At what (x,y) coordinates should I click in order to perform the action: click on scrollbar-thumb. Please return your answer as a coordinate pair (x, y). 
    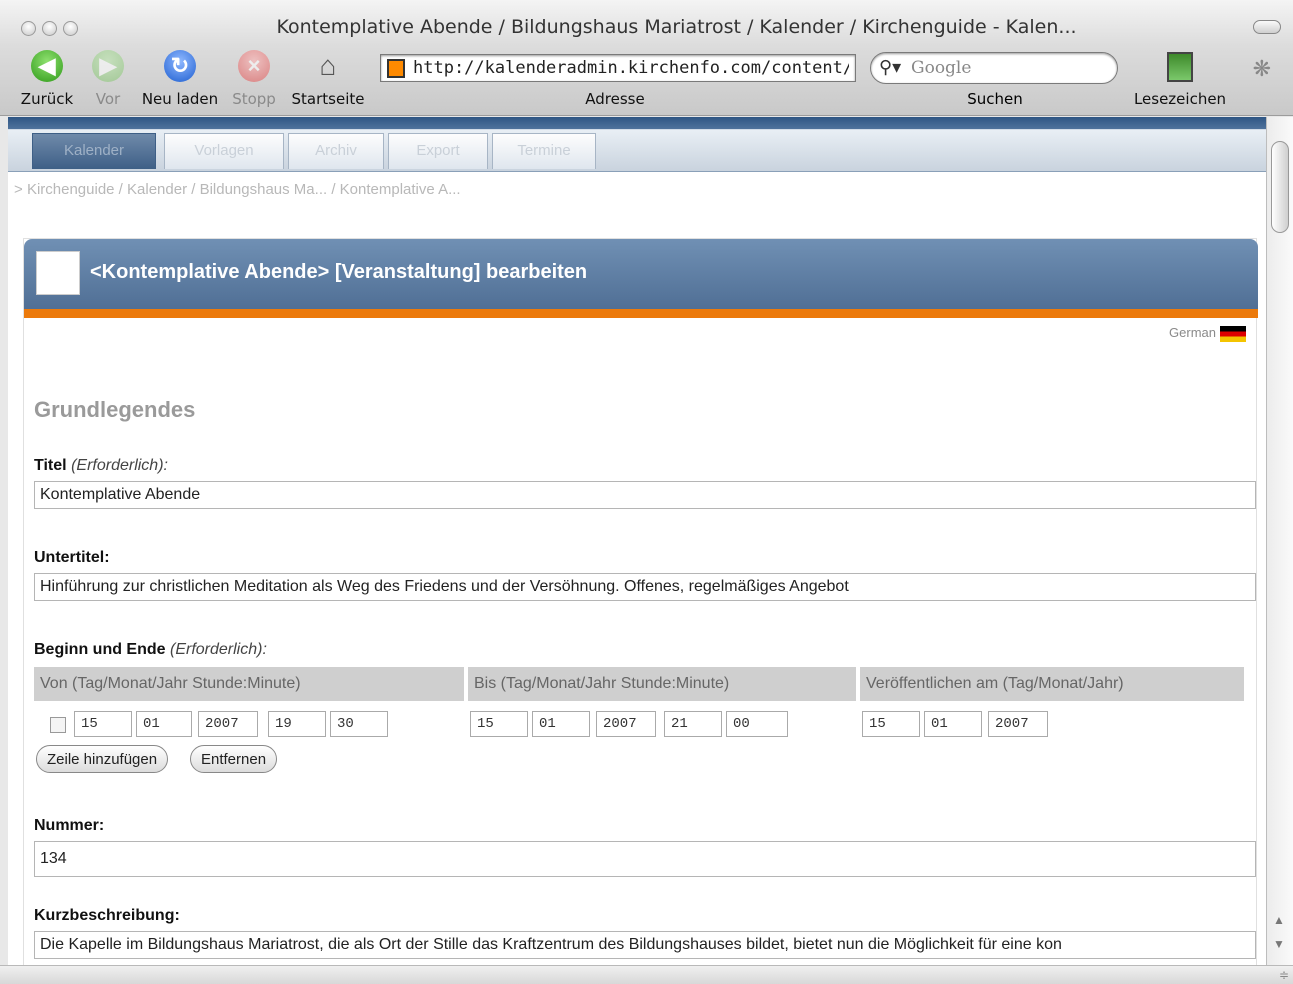
    Looking at the image, I should click on (1280, 187).